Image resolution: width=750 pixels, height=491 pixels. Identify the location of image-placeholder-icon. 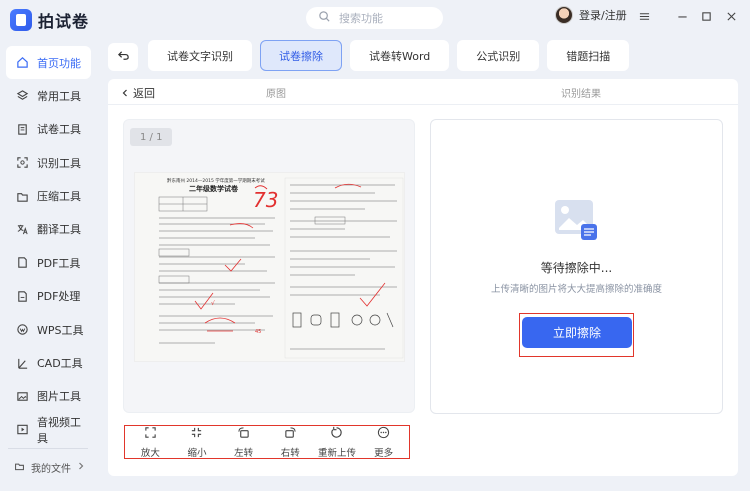
(576, 220).